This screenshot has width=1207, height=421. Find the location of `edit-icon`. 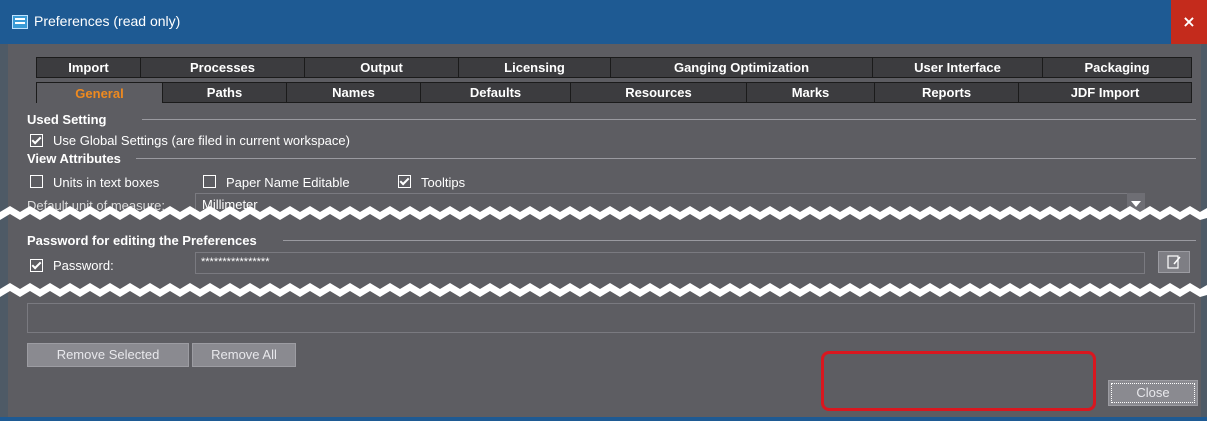

edit-icon is located at coordinates (1174, 262).